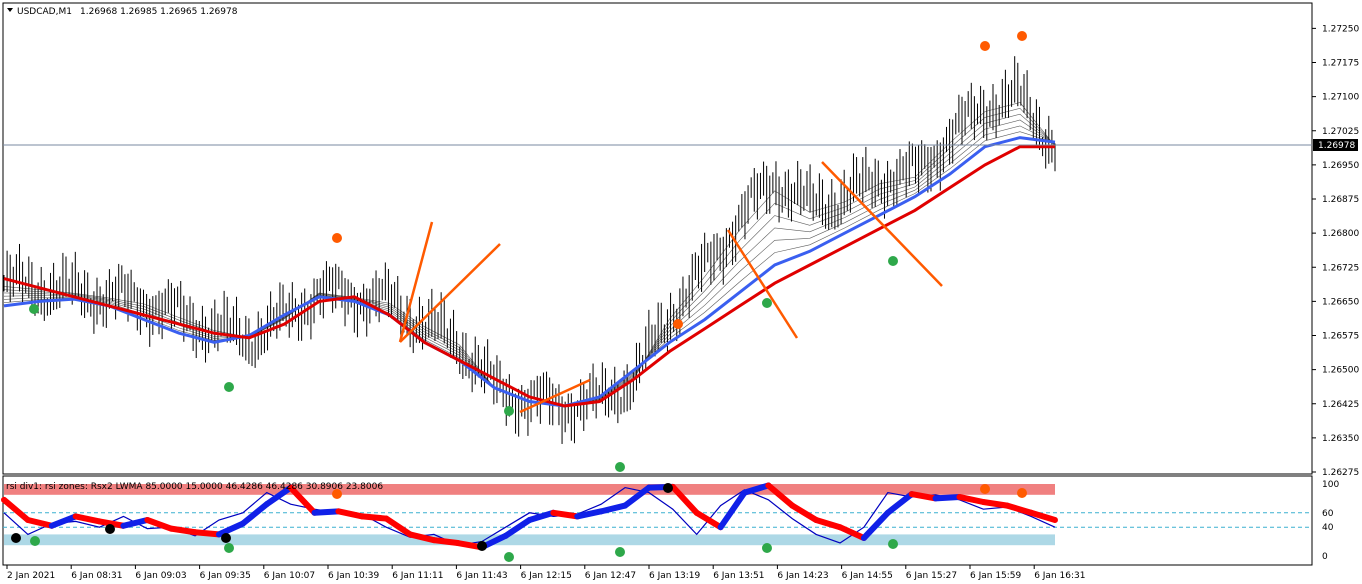 The height and width of the screenshot is (584, 1362). Describe the element at coordinates (1340, 29) in the screenshot. I see `y-tick-label: 1.27250` at that location.